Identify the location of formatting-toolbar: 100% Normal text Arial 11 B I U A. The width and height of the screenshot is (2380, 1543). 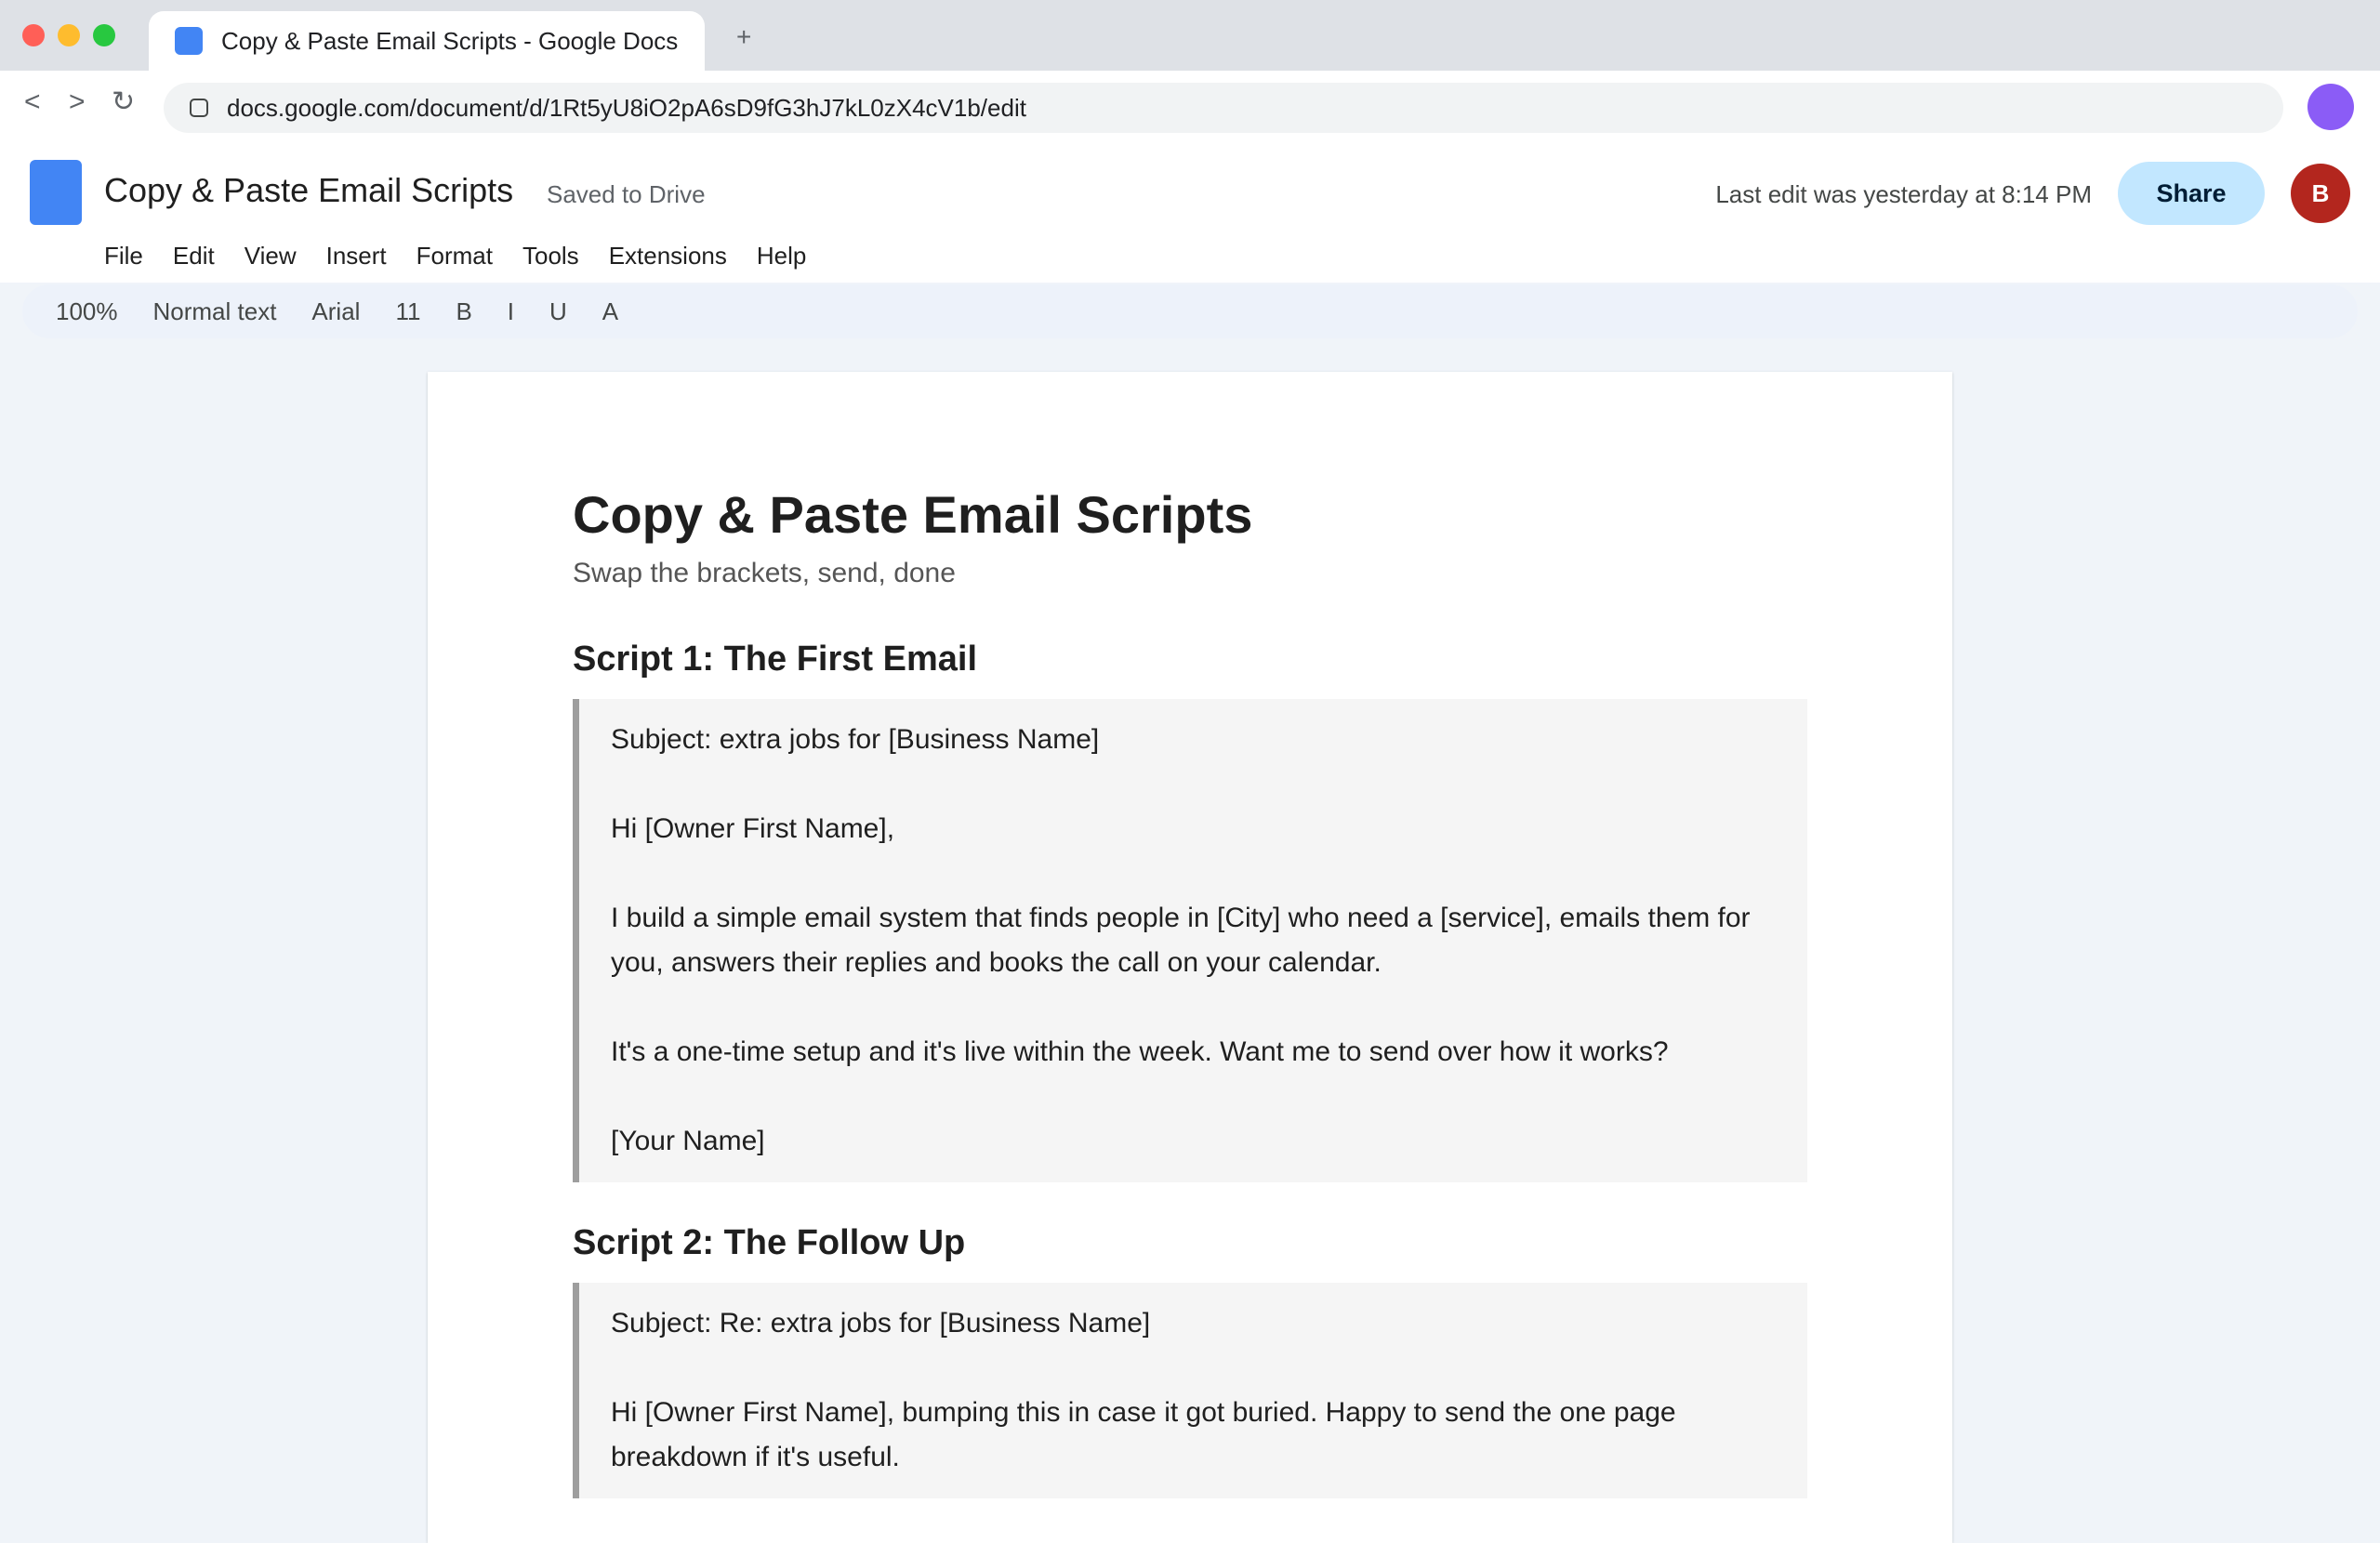
(1190, 311).